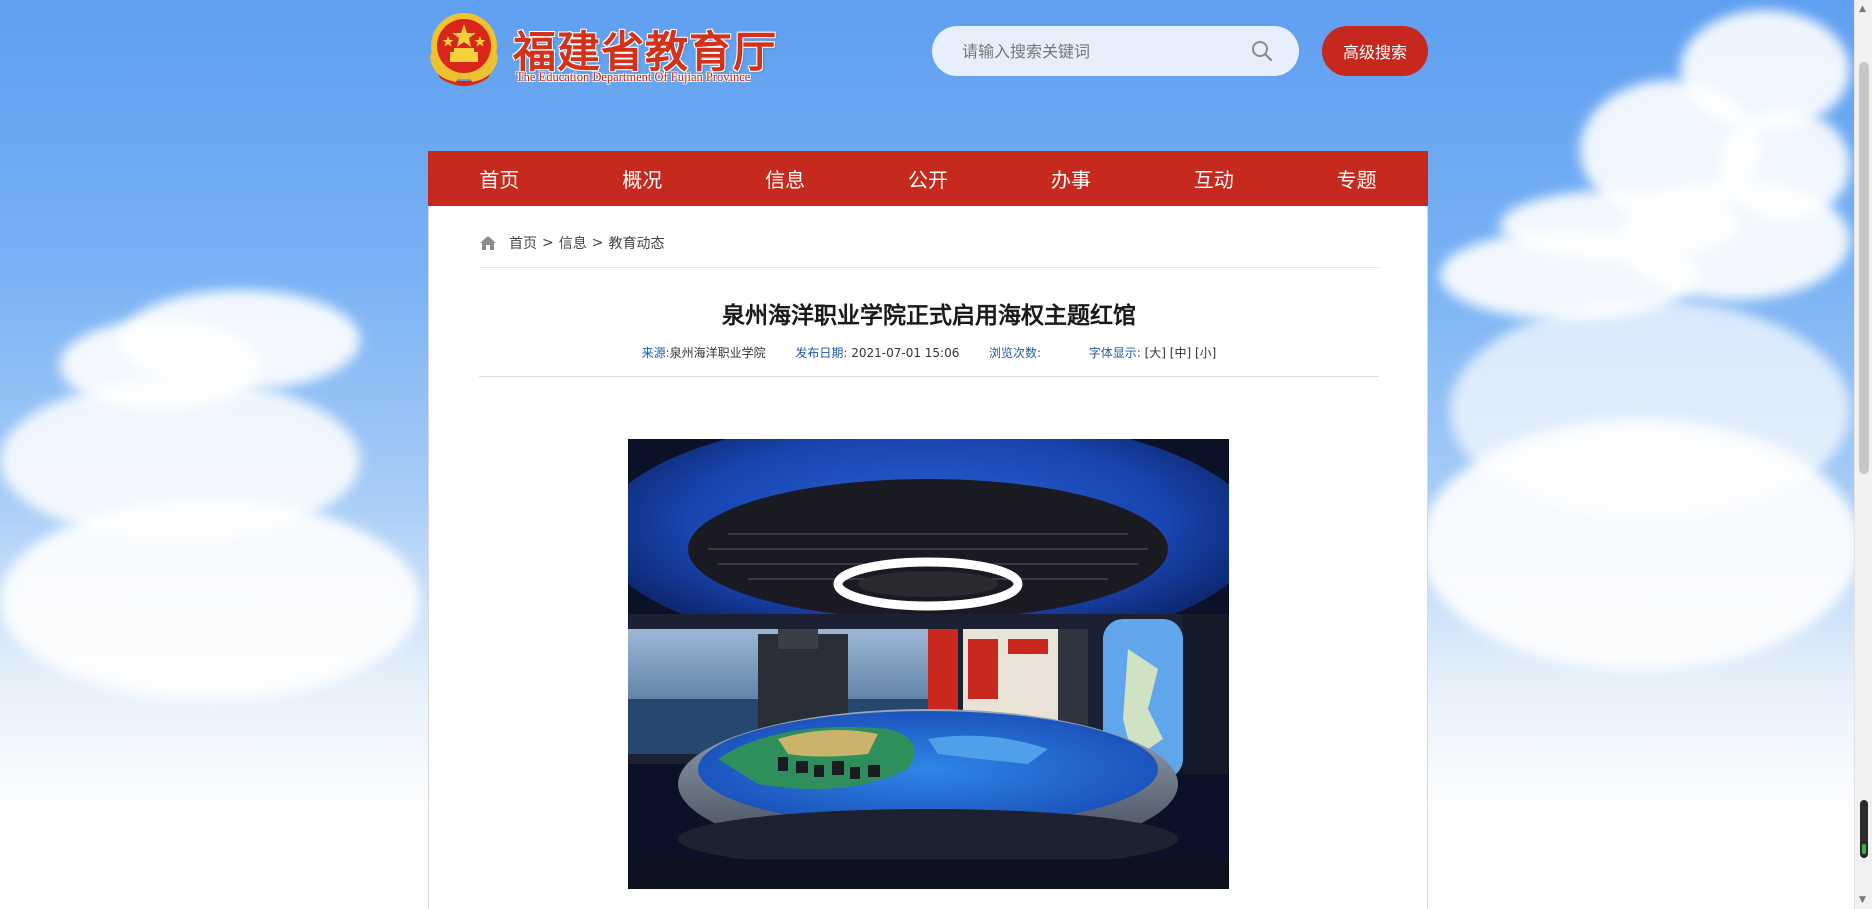 The height and width of the screenshot is (909, 1872). I want to click on nav-item-topics: 专题, so click(1356, 178).